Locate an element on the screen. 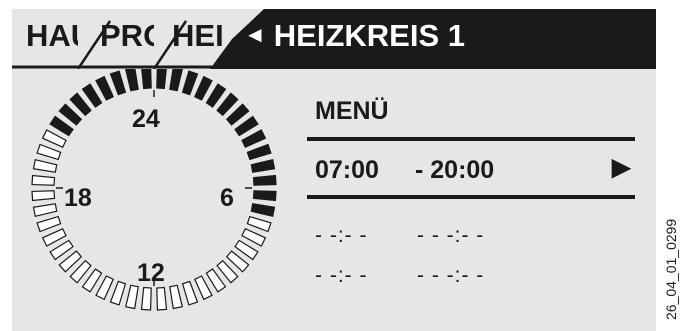 Image resolution: width=694 pixels, height=331 pixels. clock-label-18: 18 is located at coordinates (78, 198).